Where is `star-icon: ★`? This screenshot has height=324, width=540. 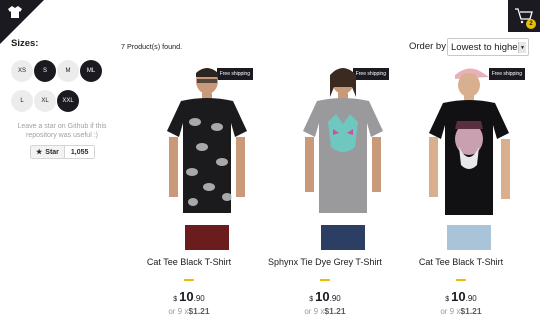
star-icon: ★ is located at coordinates (39, 152).